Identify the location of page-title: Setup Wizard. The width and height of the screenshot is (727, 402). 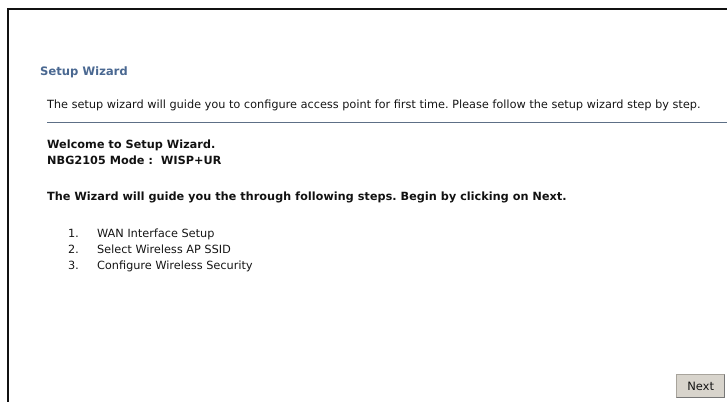
(84, 71).